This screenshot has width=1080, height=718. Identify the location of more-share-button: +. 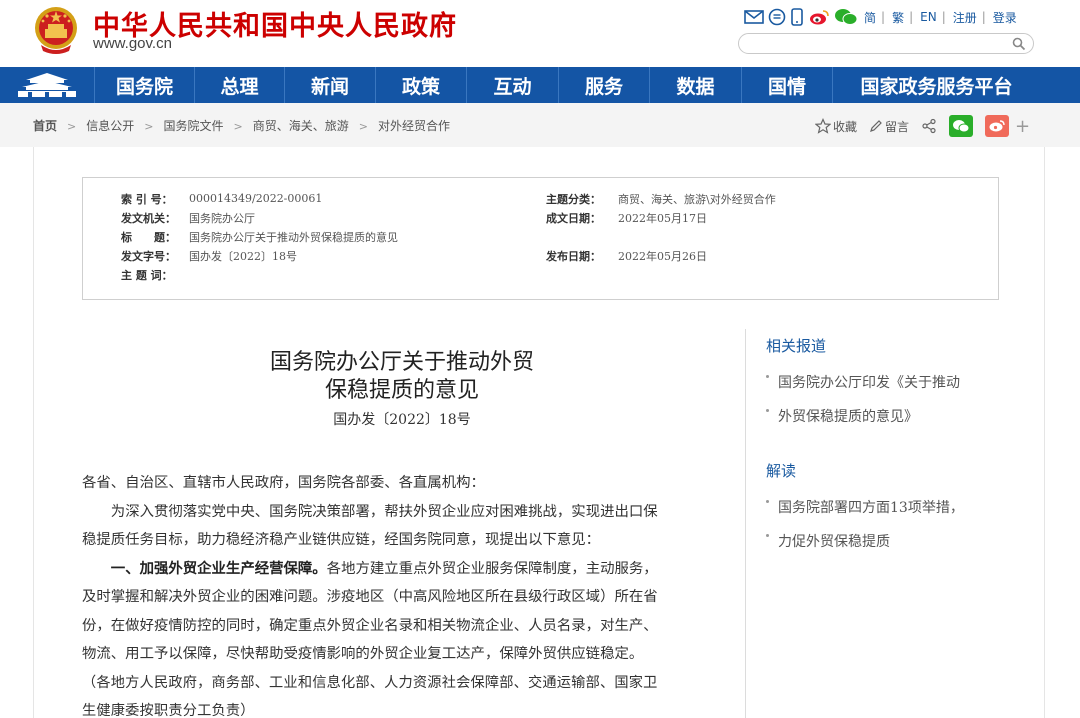
(1022, 126).